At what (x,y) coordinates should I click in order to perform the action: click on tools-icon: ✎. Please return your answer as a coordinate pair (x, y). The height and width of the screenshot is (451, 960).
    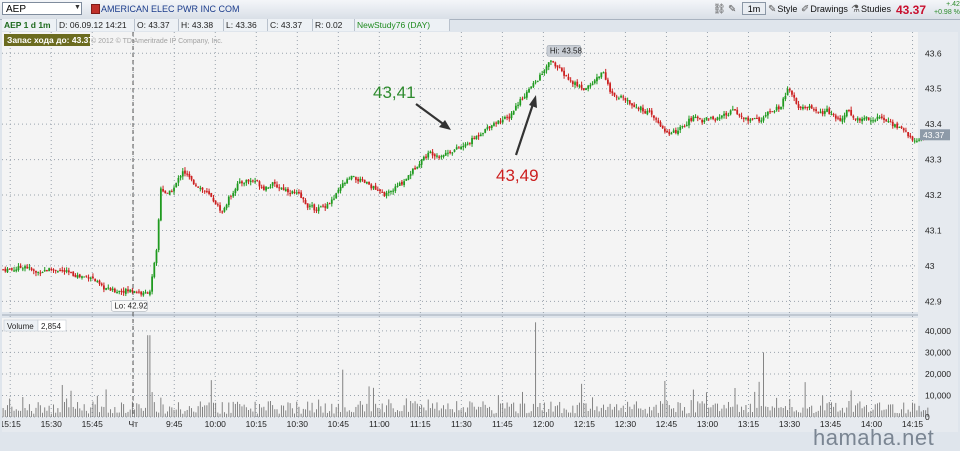
    Looking at the image, I should click on (732, 9).